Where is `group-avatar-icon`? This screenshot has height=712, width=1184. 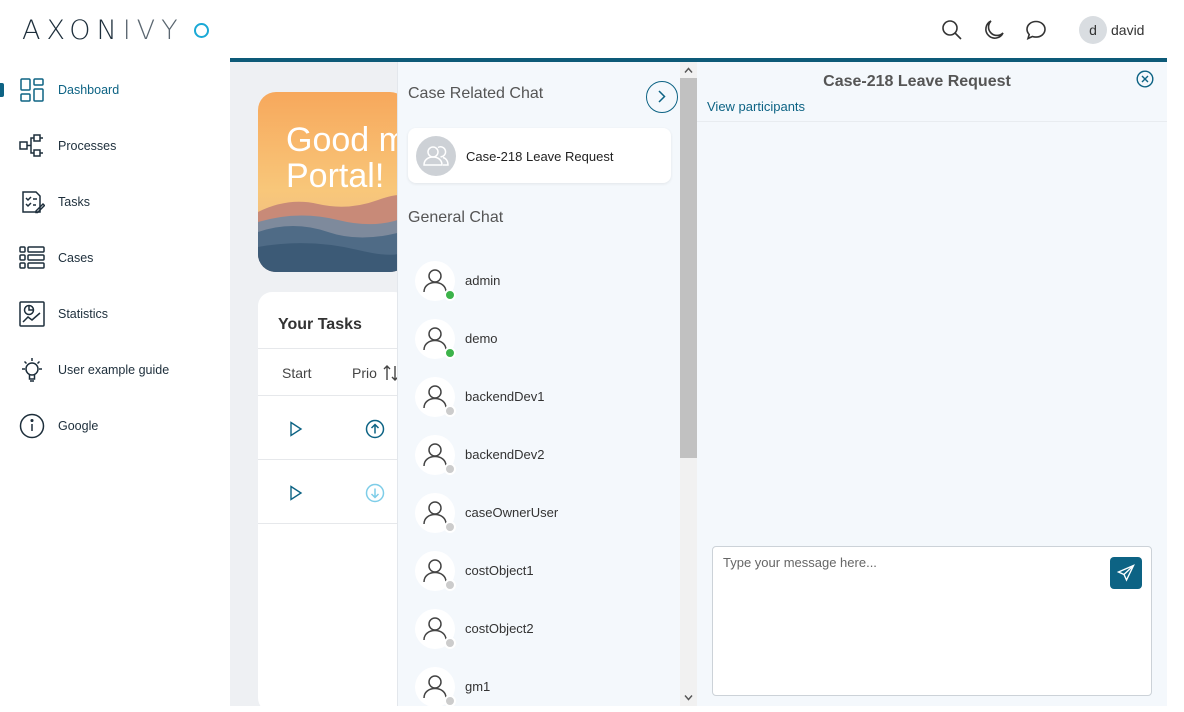 group-avatar-icon is located at coordinates (436, 156).